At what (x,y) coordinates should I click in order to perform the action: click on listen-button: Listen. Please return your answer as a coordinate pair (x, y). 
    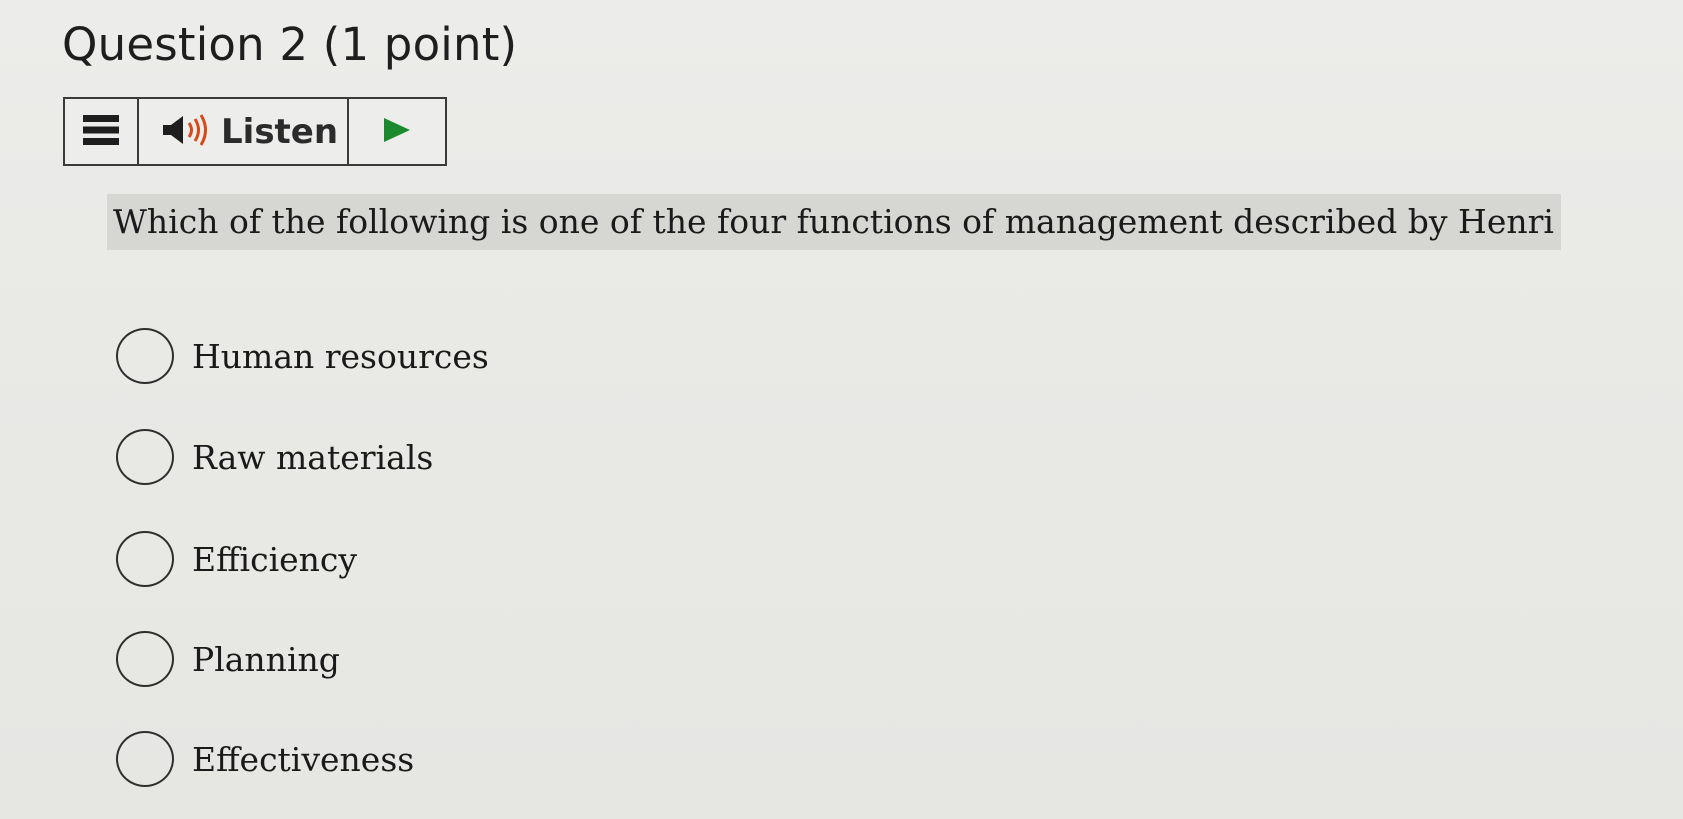
    Looking at the image, I should click on (244, 131).